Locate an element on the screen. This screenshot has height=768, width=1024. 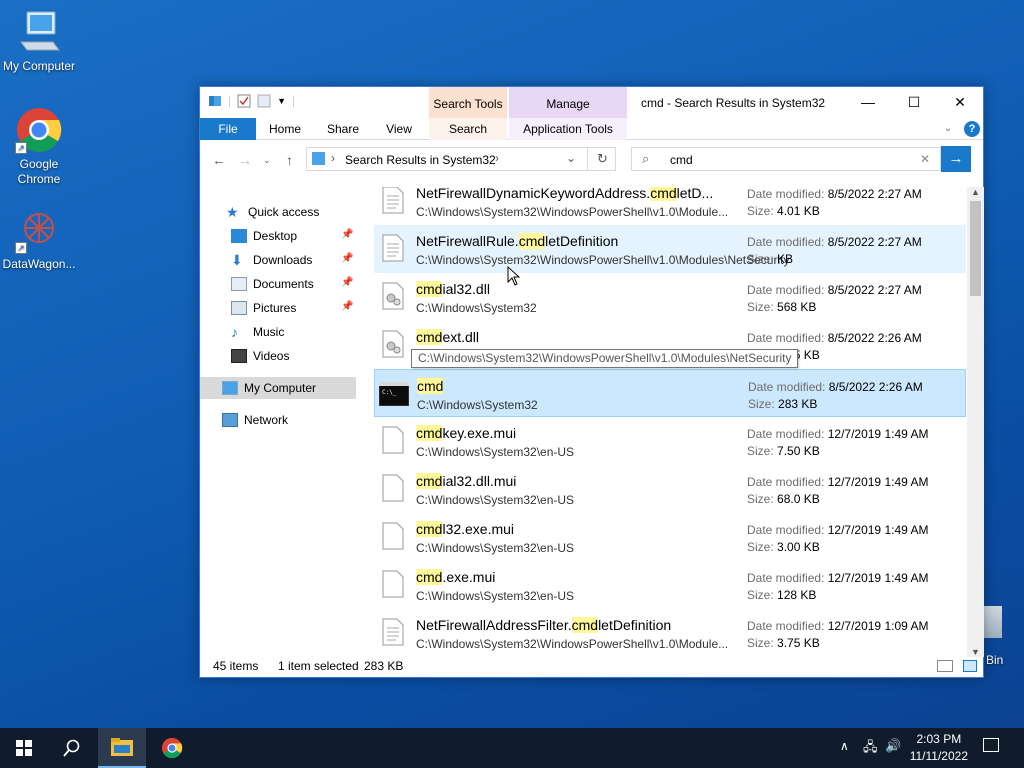
chrome-icon: ↗ is located at coordinates (39, 130).